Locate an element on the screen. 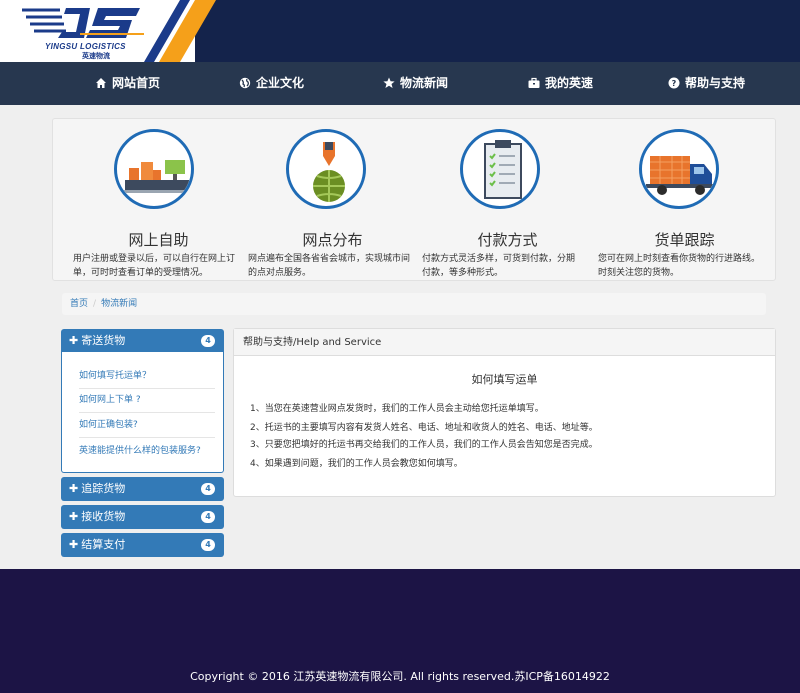  sidebar-link-online-order: 如何网上下单 ? is located at coordinates (147, 400).